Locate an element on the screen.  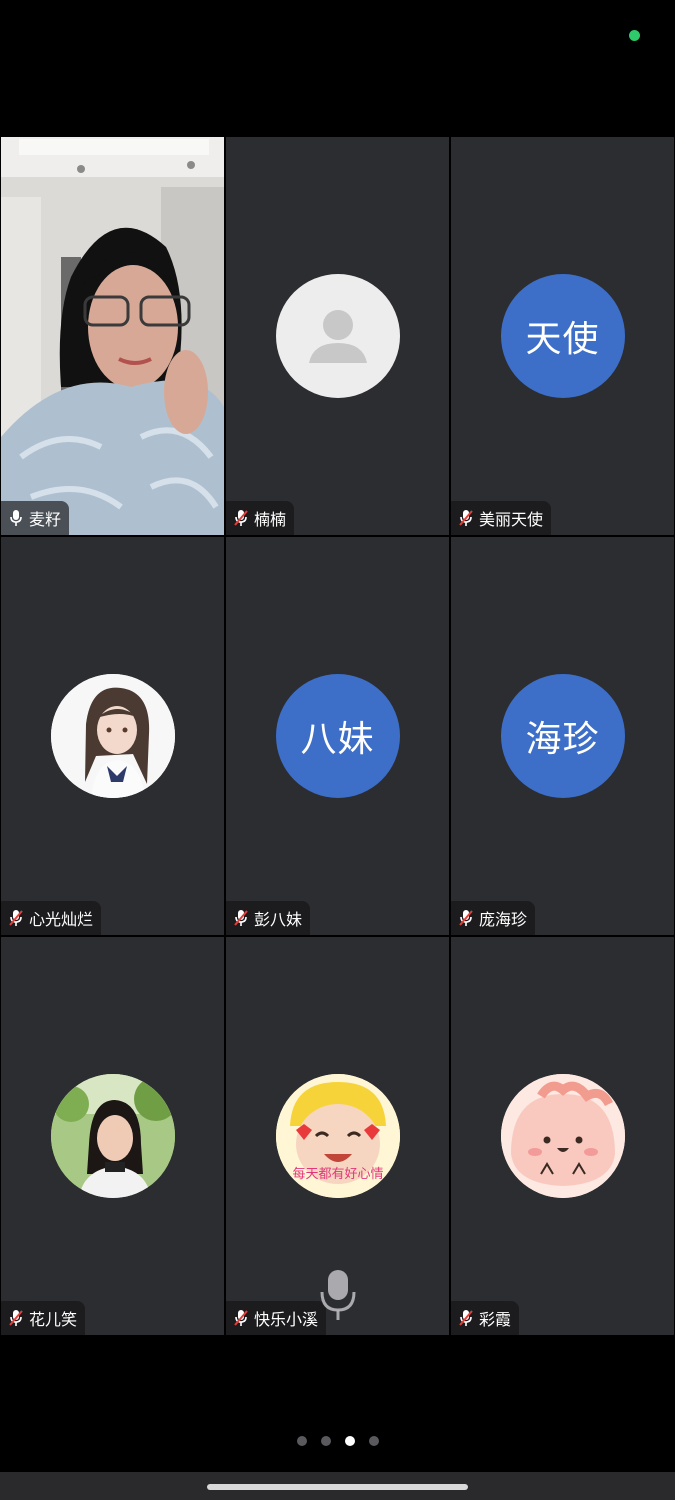
participant-name: 花儿笑 is located at coordinates (53, 1319).